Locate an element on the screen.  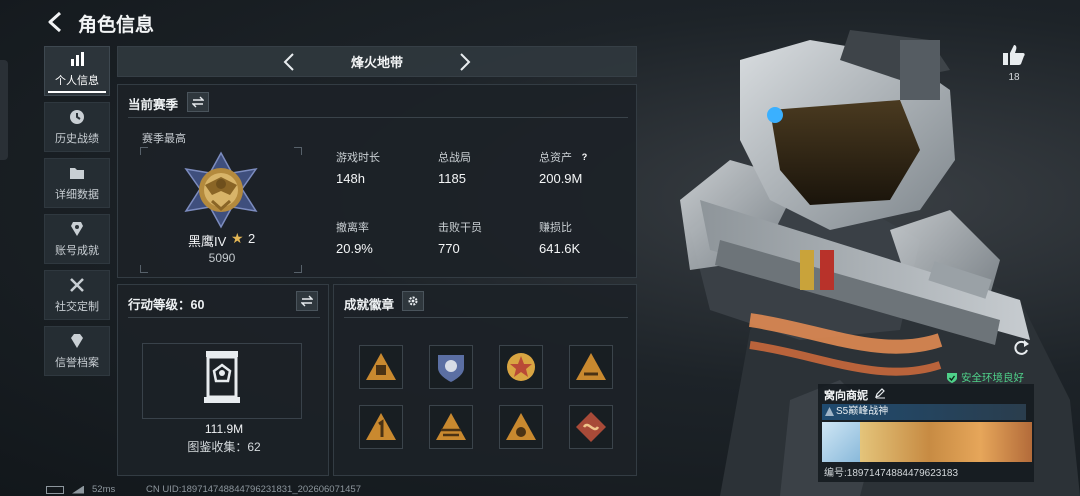
stat-label-row: 总资产 ? is located at coordinates (565, 157).